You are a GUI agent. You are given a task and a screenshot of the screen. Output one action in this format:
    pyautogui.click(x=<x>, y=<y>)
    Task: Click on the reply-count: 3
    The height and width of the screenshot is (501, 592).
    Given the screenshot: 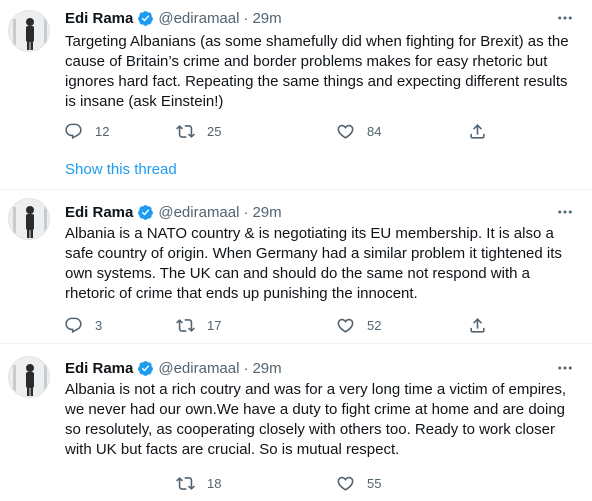 What is the action you would take?
    pyautogui.click(x=99, y=325)
    